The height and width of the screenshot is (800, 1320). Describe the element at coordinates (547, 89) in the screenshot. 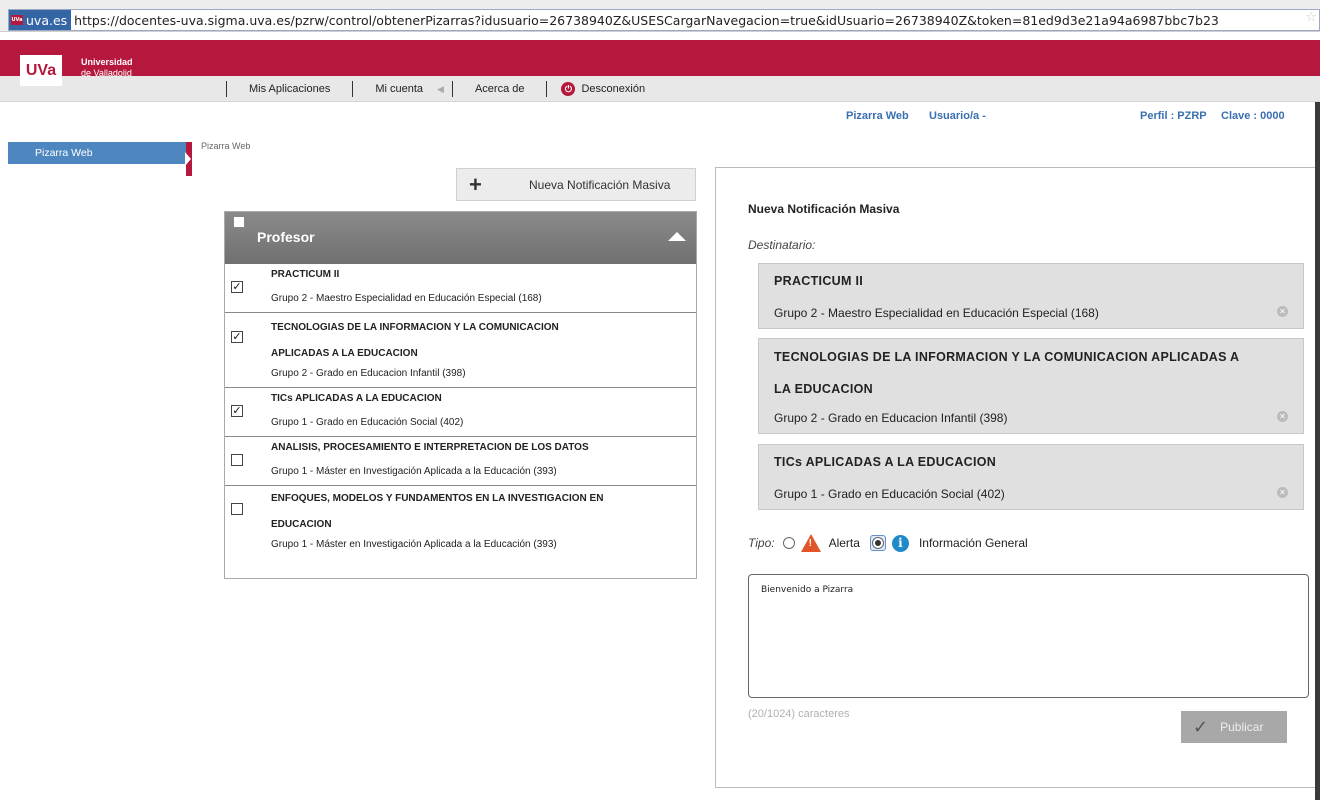

I see `nav-separator` at that location.